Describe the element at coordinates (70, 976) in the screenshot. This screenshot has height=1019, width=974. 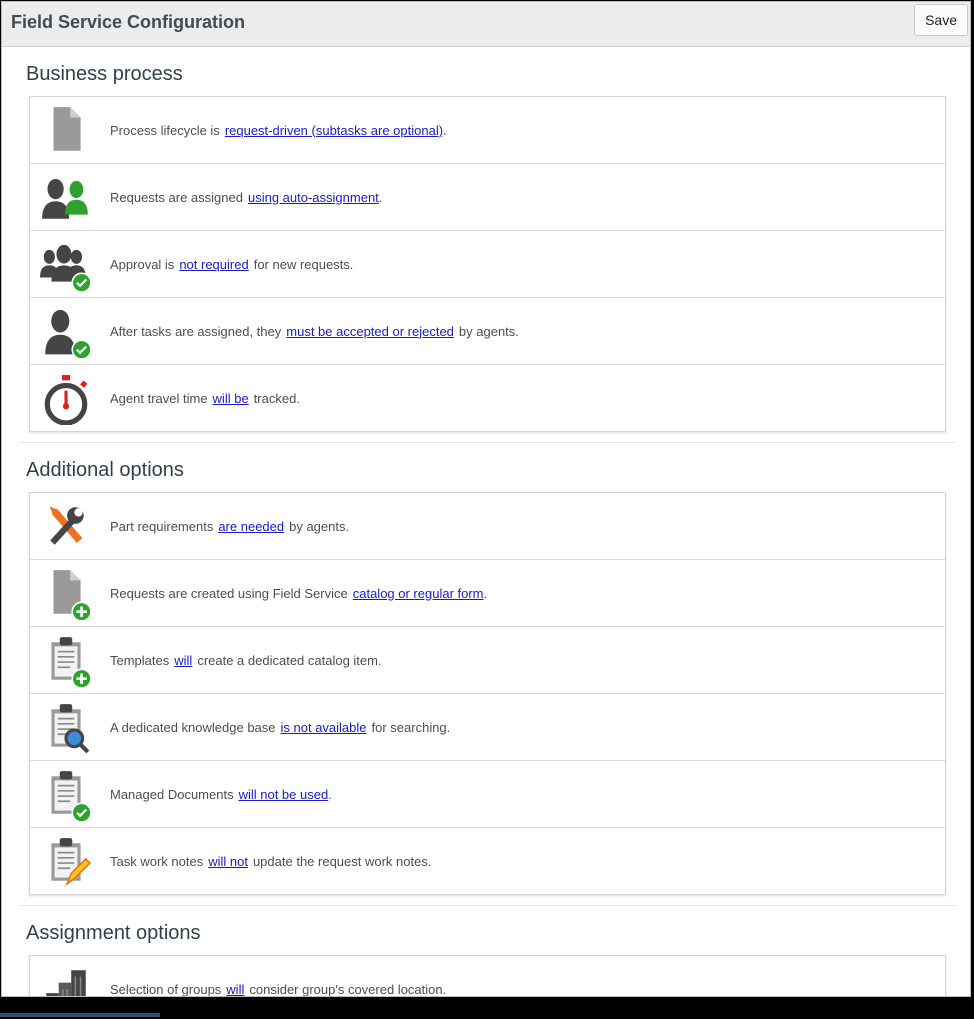
I see `buildings-icon` at that location.